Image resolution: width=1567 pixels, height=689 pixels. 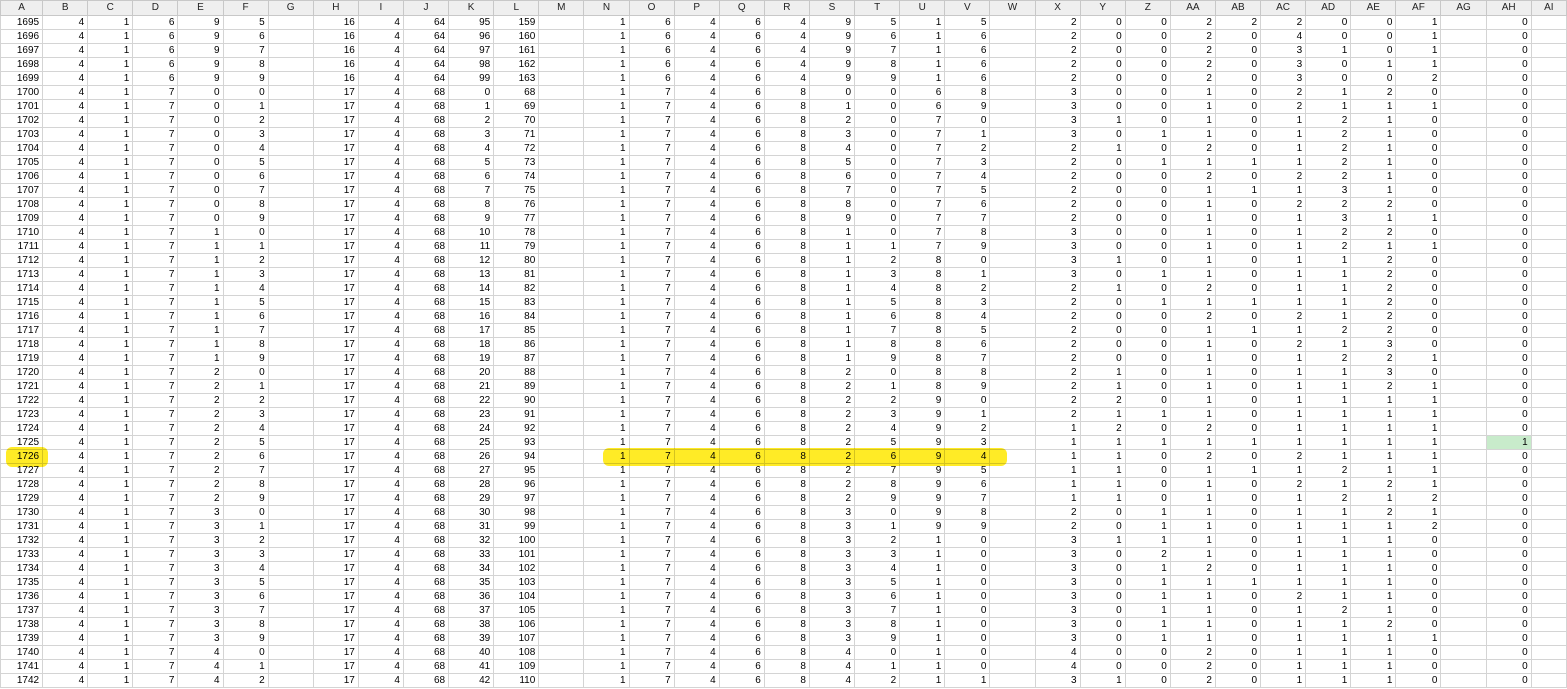 I want to click on cell-ac: 3, so click(x=1283, y=78).